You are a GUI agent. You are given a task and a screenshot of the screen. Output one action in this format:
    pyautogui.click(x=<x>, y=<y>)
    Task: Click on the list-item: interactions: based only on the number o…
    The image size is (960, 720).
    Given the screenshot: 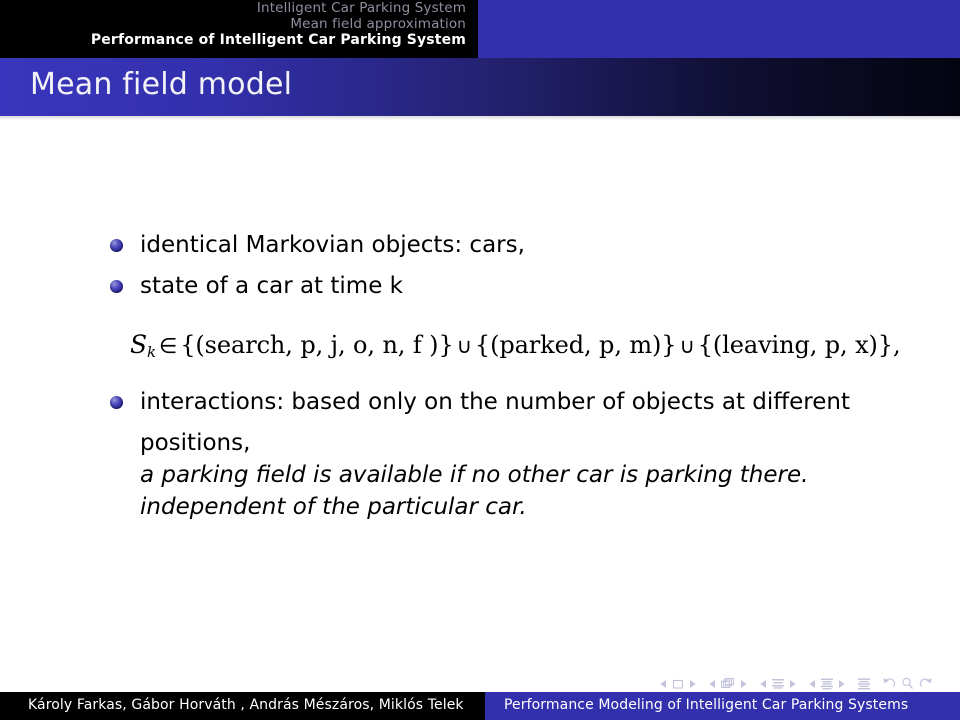 What is the action you would take?
    pyautogui.click(x=523, y=402)
    